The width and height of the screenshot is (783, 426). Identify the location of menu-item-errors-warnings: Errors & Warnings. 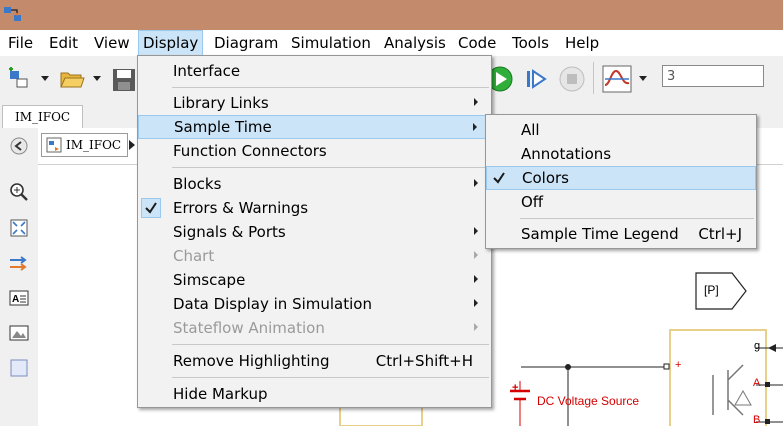
(314, 208).